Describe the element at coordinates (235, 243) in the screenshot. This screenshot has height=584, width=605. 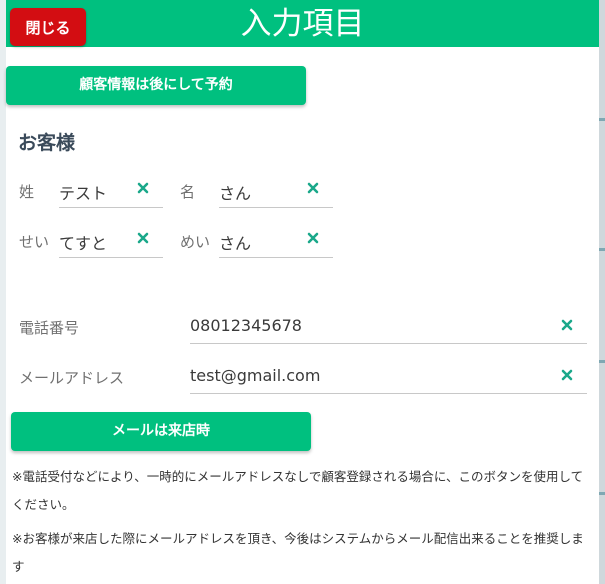
I see `first-name-kana-value: さん` at that location.